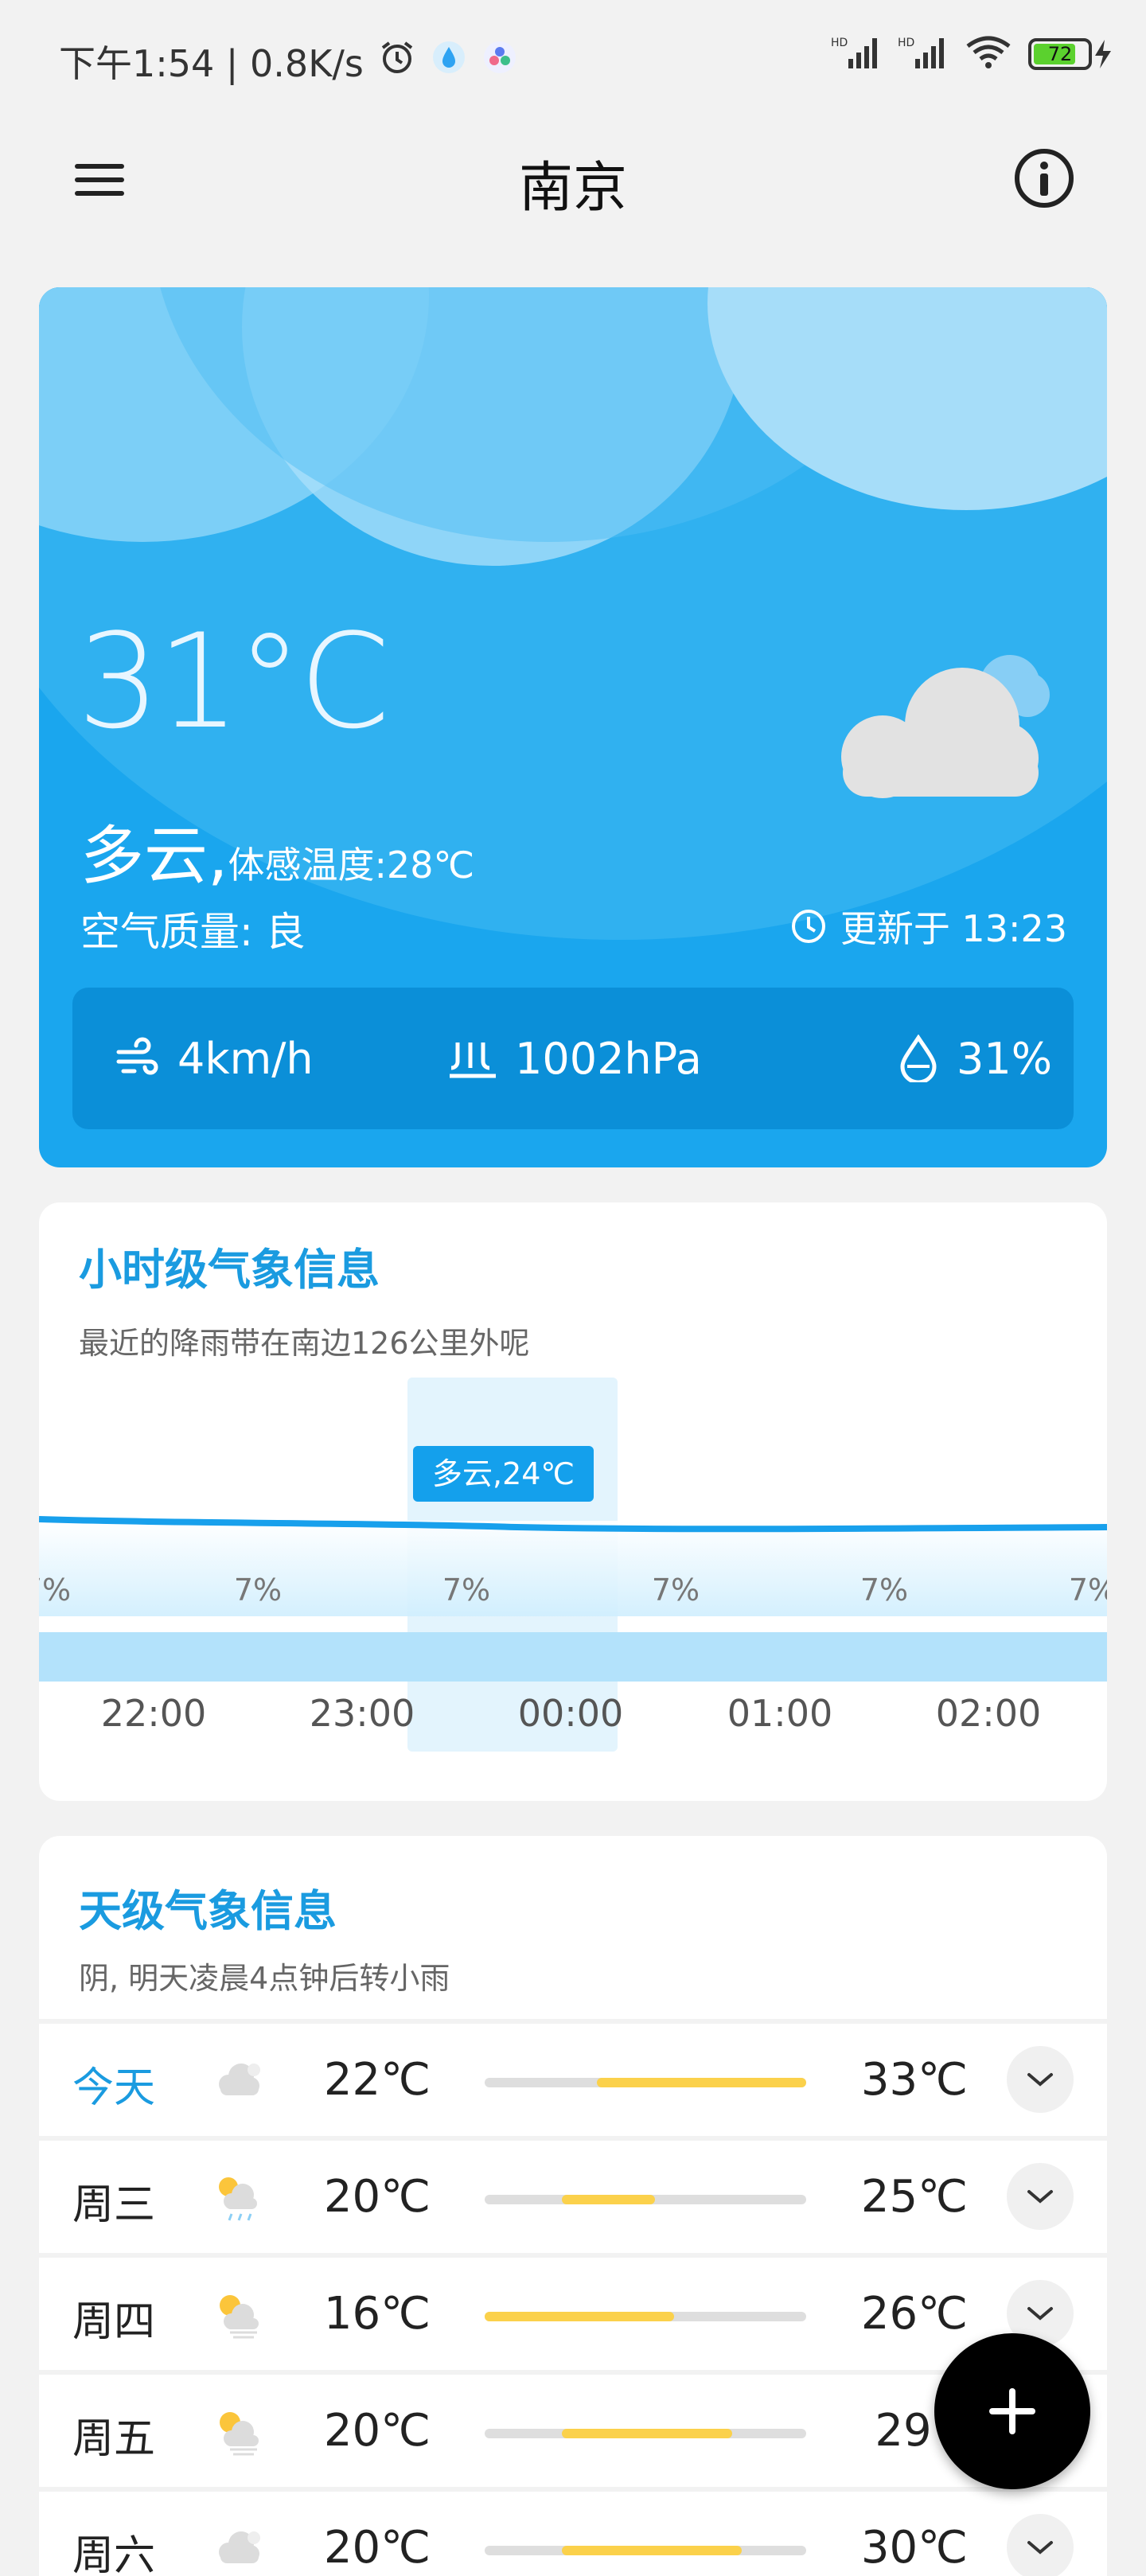  Describe the element at coordinates (397, 61) in the screenshot. I see `alarm-icon` at that location.